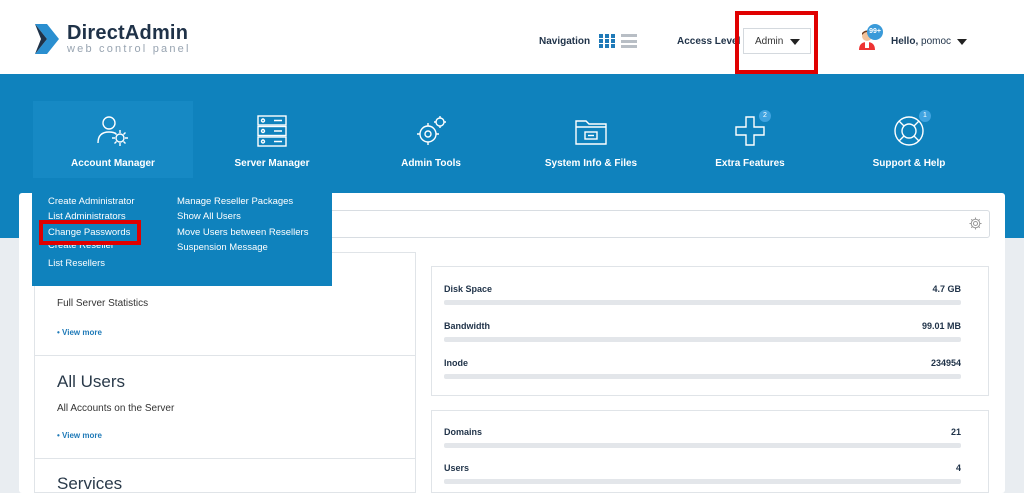 Image resolution: width=1024 pixels, height=493 pixels. What do you see at coordinates (129, 49) in the screenshot?
I see `logo-subtitle: web control panel` at bounding box center [129, 49].